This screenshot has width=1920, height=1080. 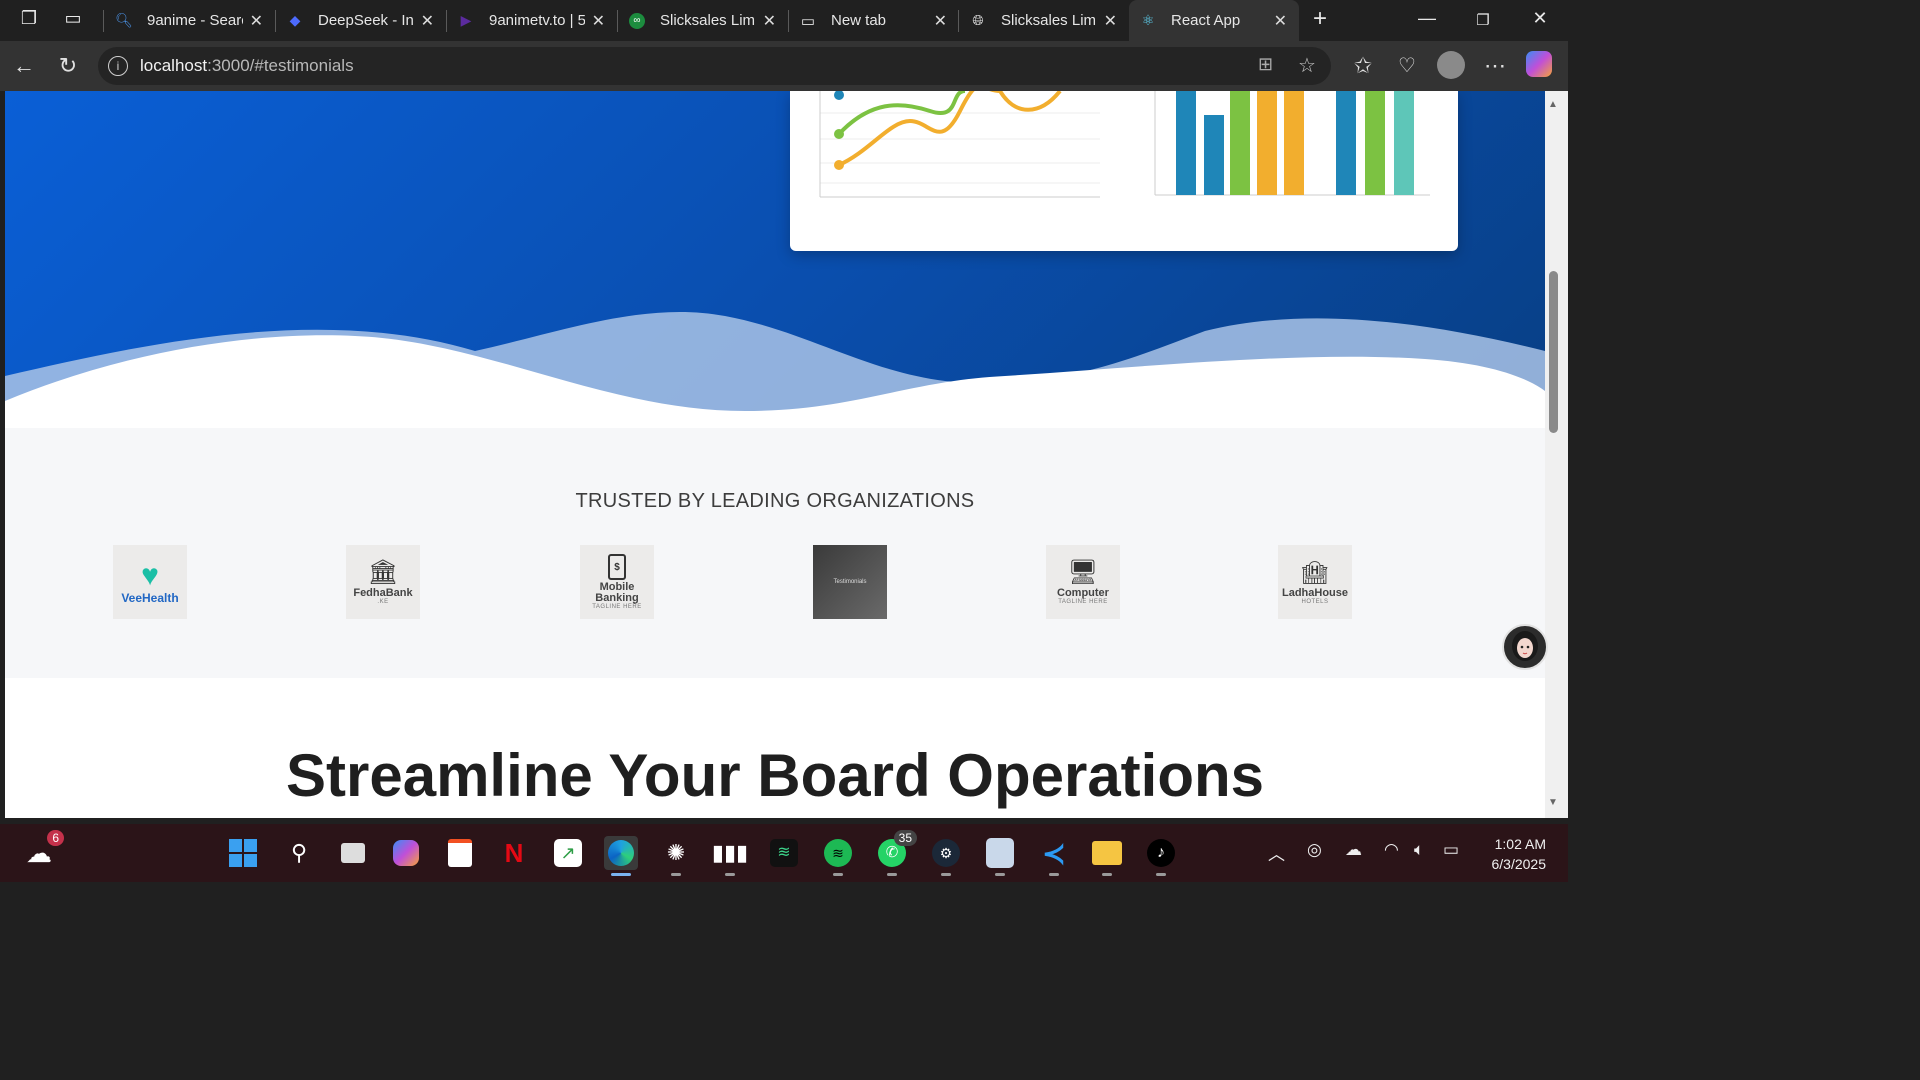 What do you see at coordinates (1000, 853) in the screenshot?
I see `avatar-app-logo` at bounding box center [1000, 853].